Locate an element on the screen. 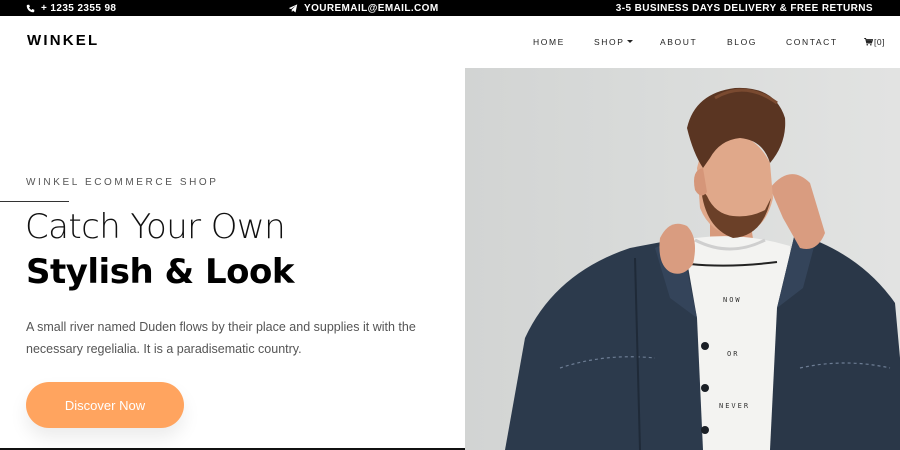 Image resolution: width=900 pixels, height=450 pixels. cart-icon is located at coordinates (868, 42).